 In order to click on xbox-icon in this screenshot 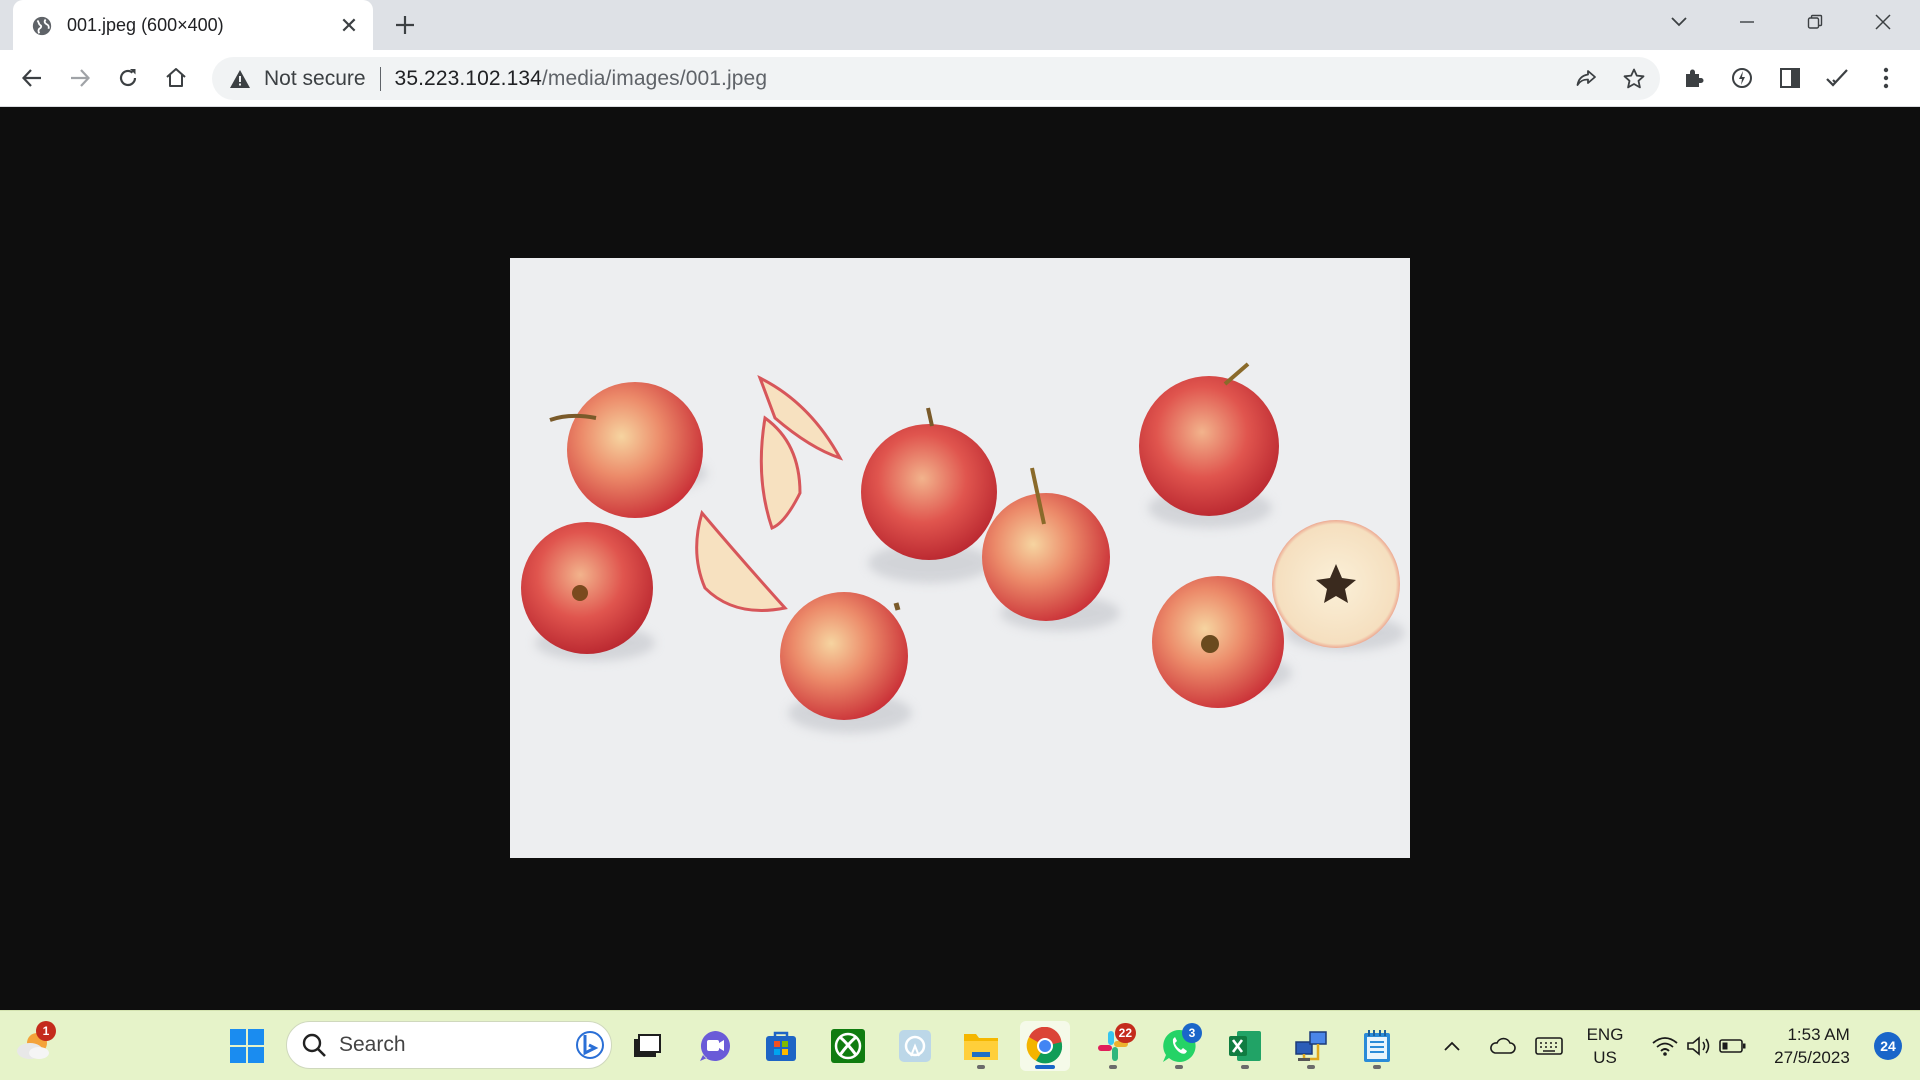, I will do `click(848, 1046)`.